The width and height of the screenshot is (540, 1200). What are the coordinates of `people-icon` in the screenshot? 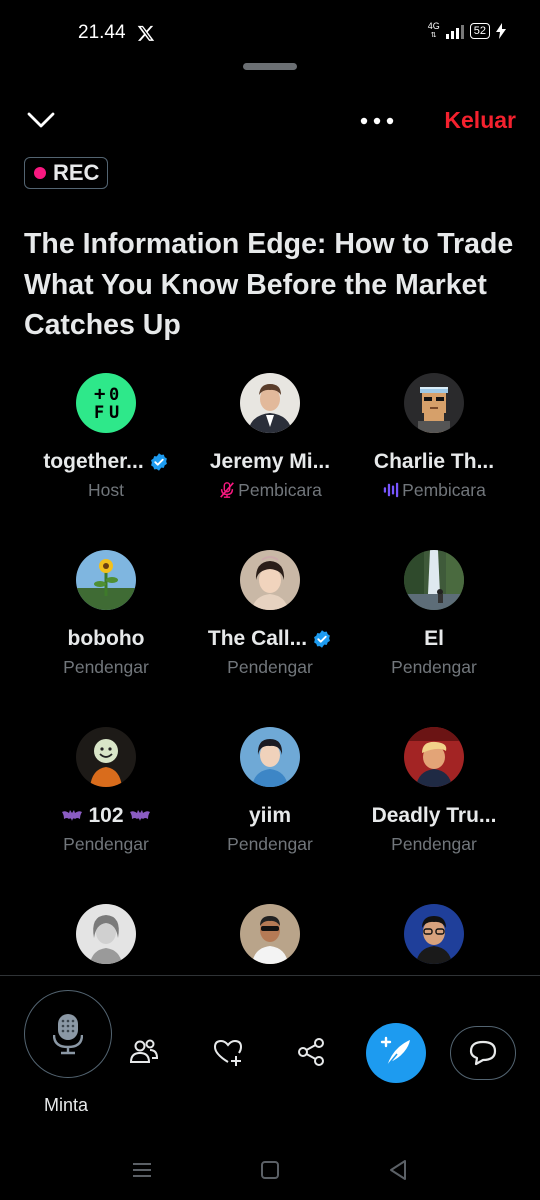 It's located at (144, 1052).